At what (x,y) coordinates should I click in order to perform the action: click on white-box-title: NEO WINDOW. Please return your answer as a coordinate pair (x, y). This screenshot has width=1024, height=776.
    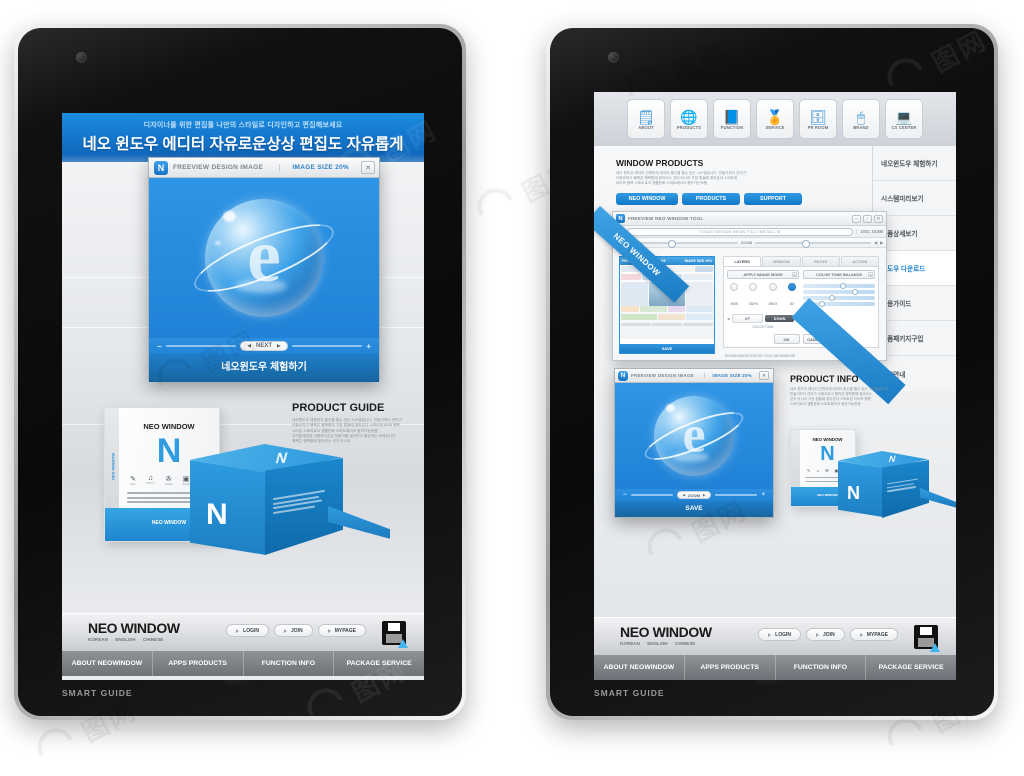
    Looking at the image, I should click on (169, 426).